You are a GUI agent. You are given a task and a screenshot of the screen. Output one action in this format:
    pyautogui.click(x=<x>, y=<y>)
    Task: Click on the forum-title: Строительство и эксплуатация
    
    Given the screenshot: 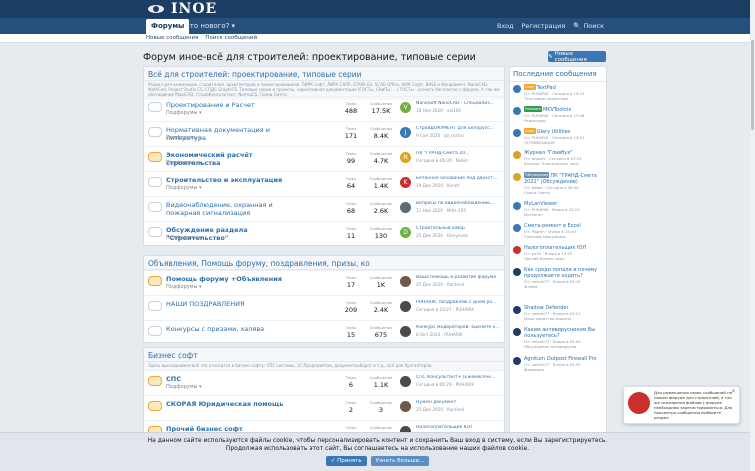 What is the action you would take?
    pyautogui.click(x=231, y=180)
    